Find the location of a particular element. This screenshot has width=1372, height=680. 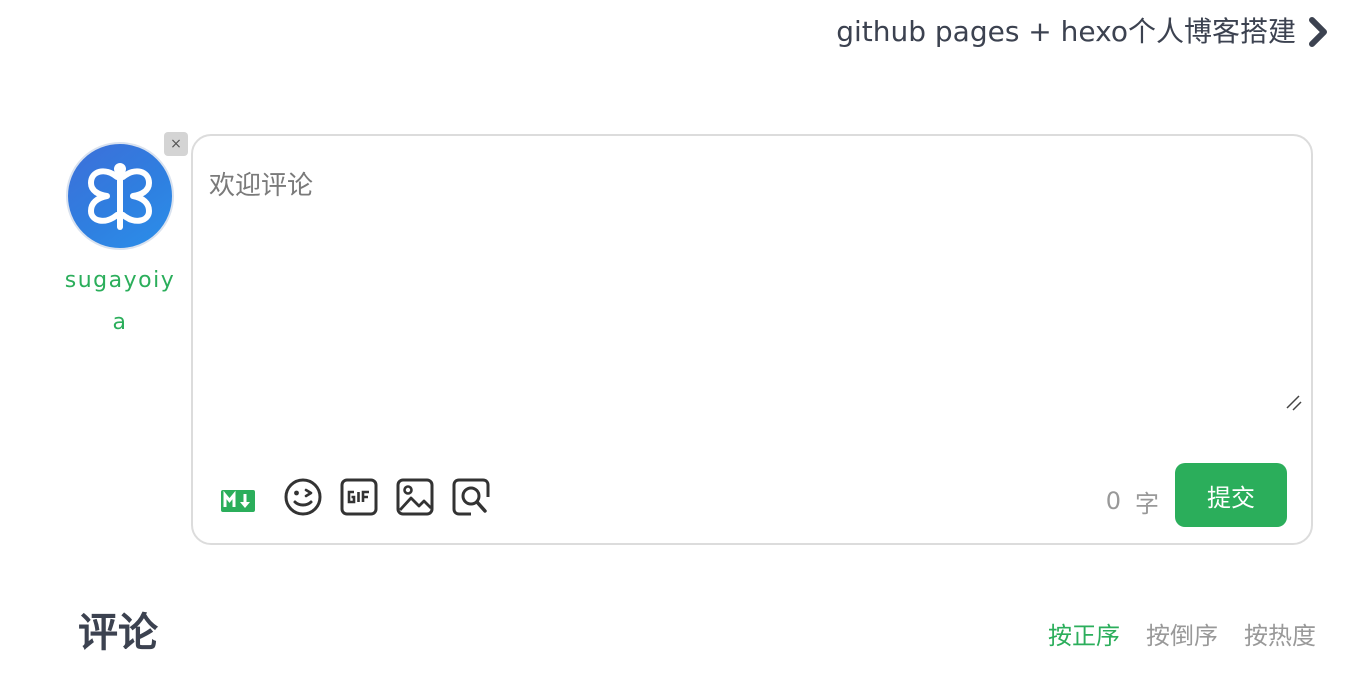

chevron-right-icon is located at coordinates (1318, 32).